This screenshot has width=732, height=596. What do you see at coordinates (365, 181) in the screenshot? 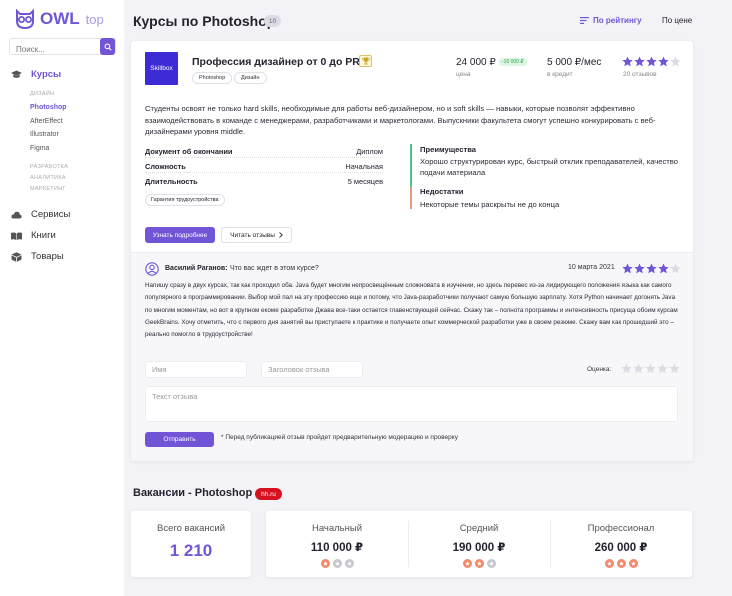
I see `detail-value-duration: 5 месяцев` at bounding box center [365, 181].